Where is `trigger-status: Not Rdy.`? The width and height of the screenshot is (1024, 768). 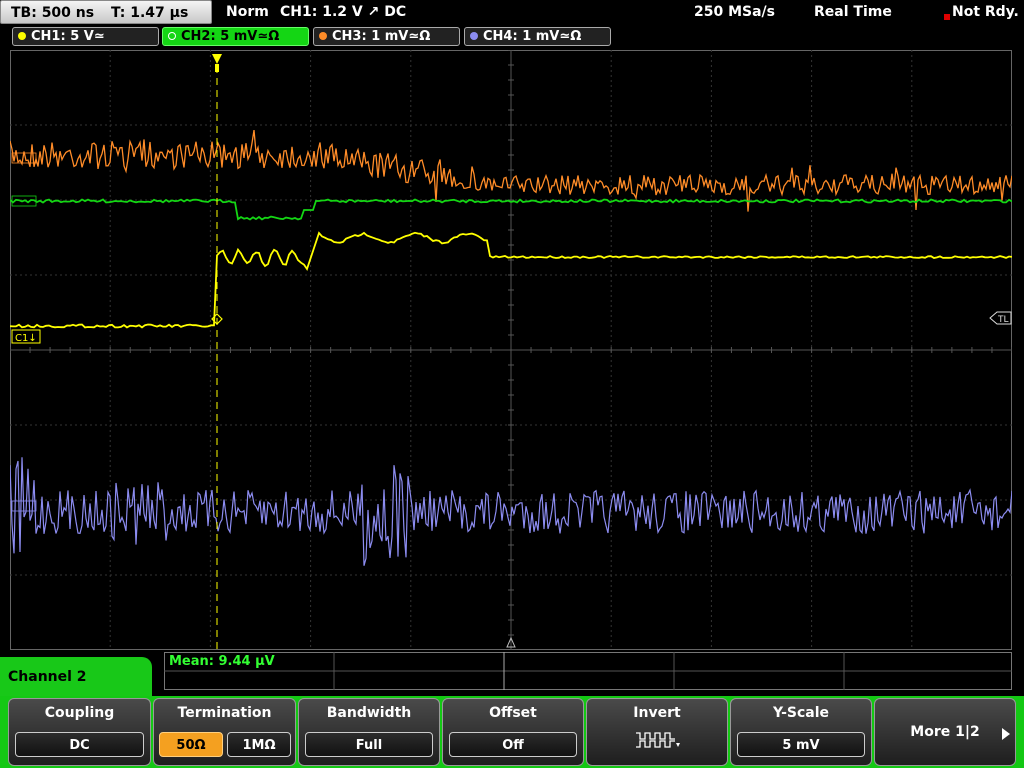 trigger-status: Not Rdy. is located at coordinates (981, 12).